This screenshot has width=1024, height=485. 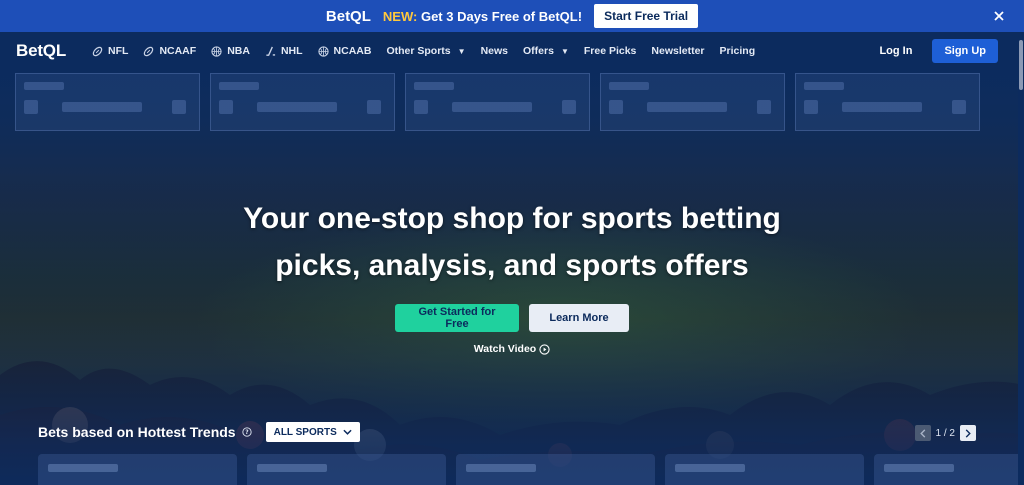 What do you see at coordinates (178, 51) in the screenshot?
I see `nav-item-label: NCAAF` at bounding box center [178, 51].